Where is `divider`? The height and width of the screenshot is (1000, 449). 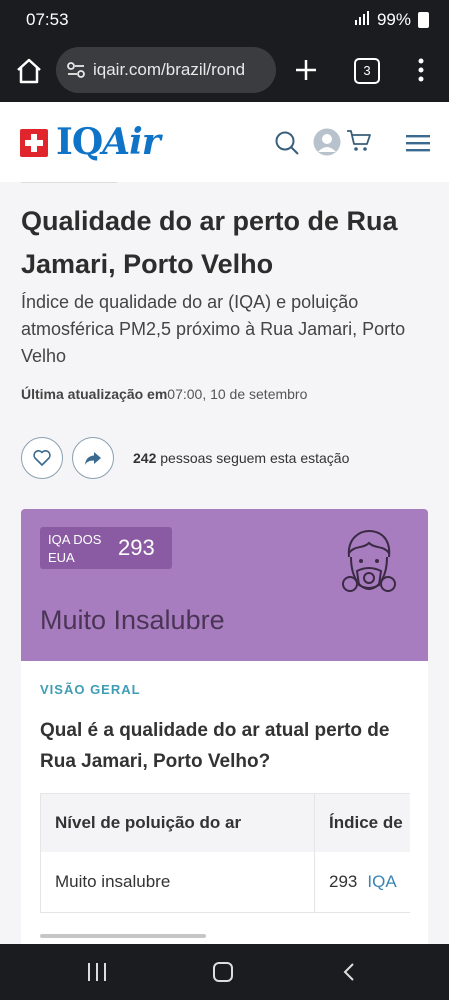 divider is located at coordinates (69, 182).